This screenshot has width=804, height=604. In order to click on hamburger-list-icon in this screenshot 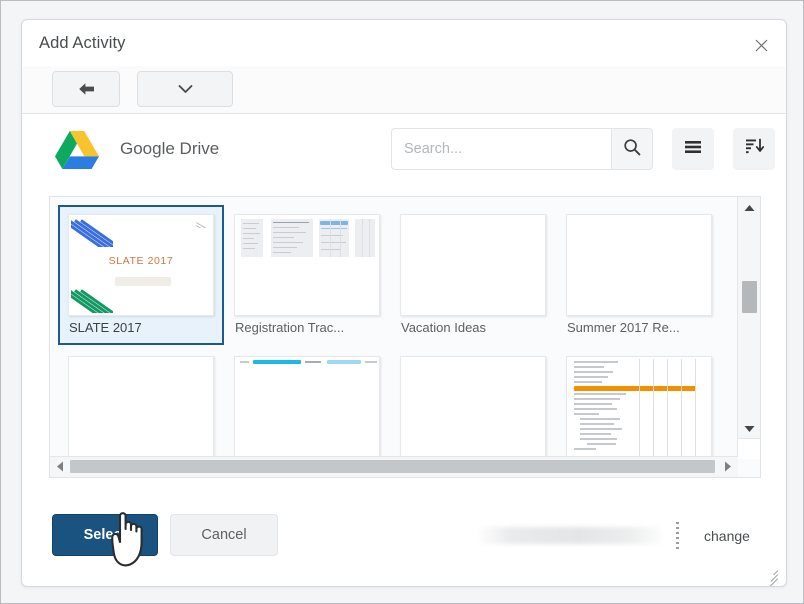, I will do `click(693, 149)`.